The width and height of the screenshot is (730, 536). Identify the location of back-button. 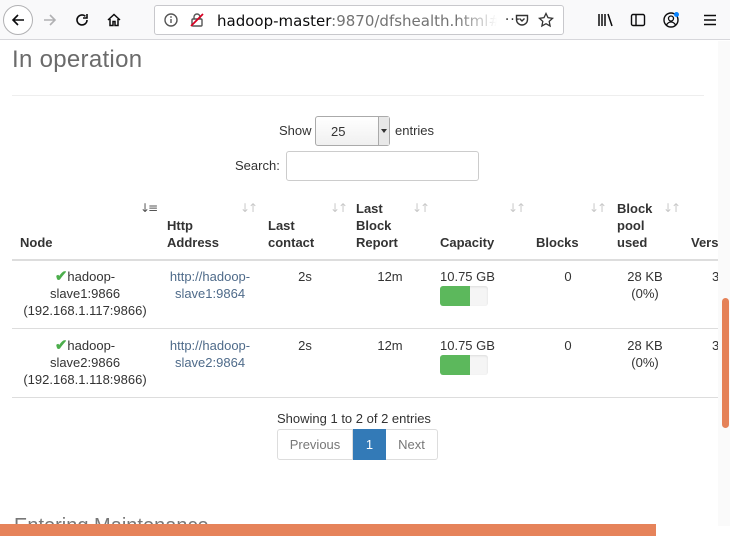
(18, 20).